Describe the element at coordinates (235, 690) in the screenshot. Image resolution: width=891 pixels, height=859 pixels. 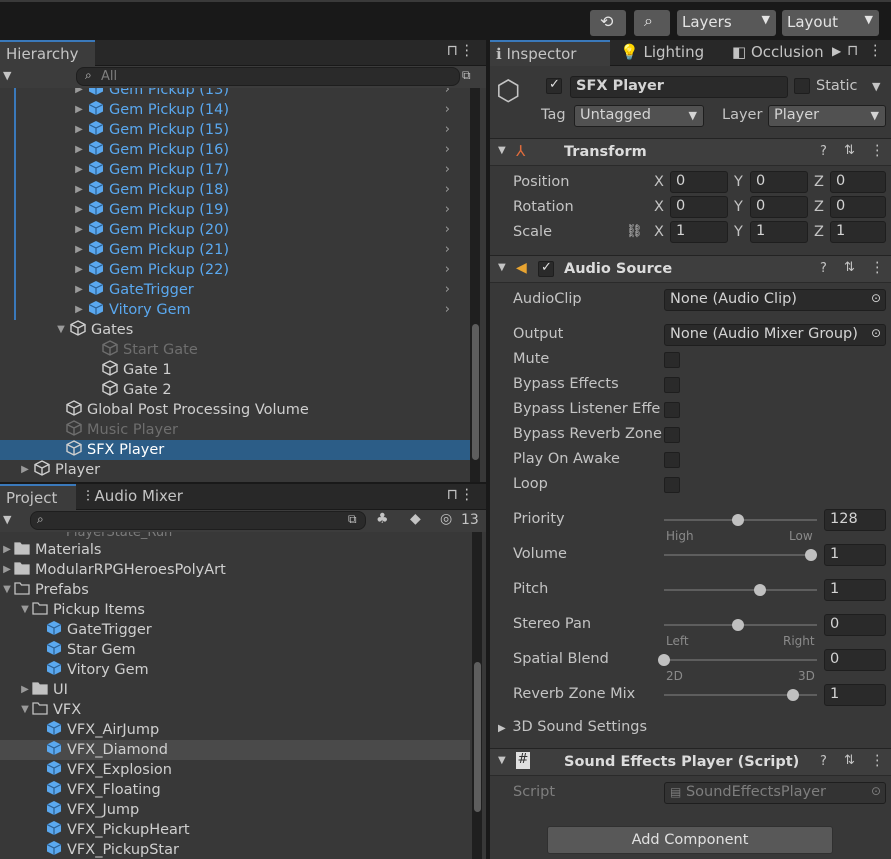
I see `project-item: ▶ UI` at that location.